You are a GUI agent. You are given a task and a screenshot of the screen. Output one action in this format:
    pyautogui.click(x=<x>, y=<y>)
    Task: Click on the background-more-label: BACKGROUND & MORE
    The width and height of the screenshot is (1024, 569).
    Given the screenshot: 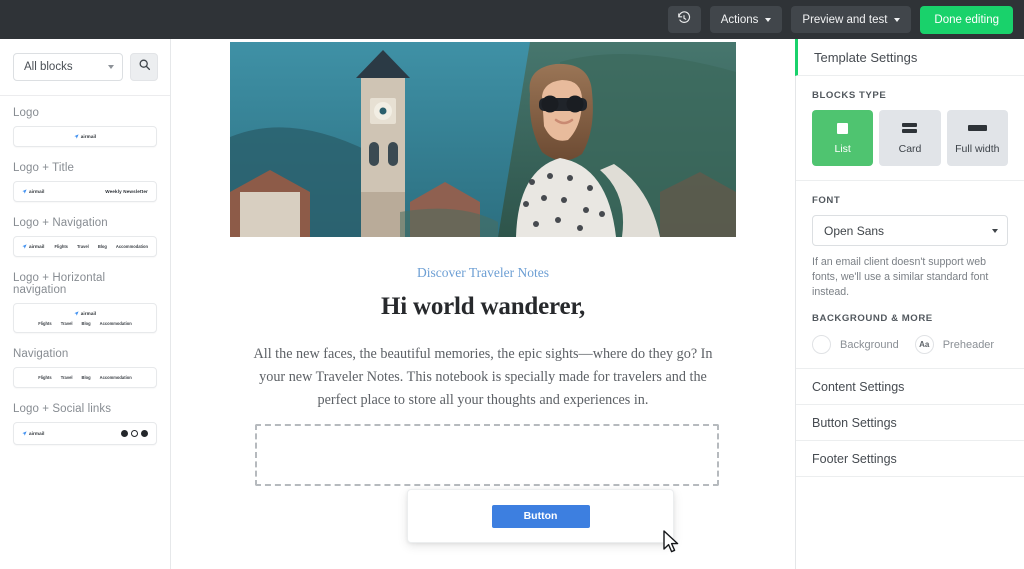 What is the action you would take?
    pyautogui.click(x=872, y=318)
    